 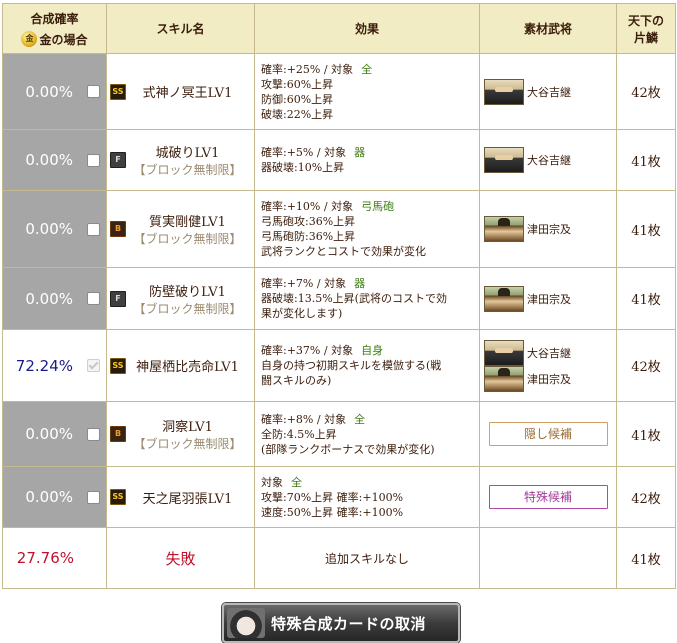 What do you see at coordinates (360, 283) in the screenshot?
I see `target-value: 器` at bounding box center [360, 283].